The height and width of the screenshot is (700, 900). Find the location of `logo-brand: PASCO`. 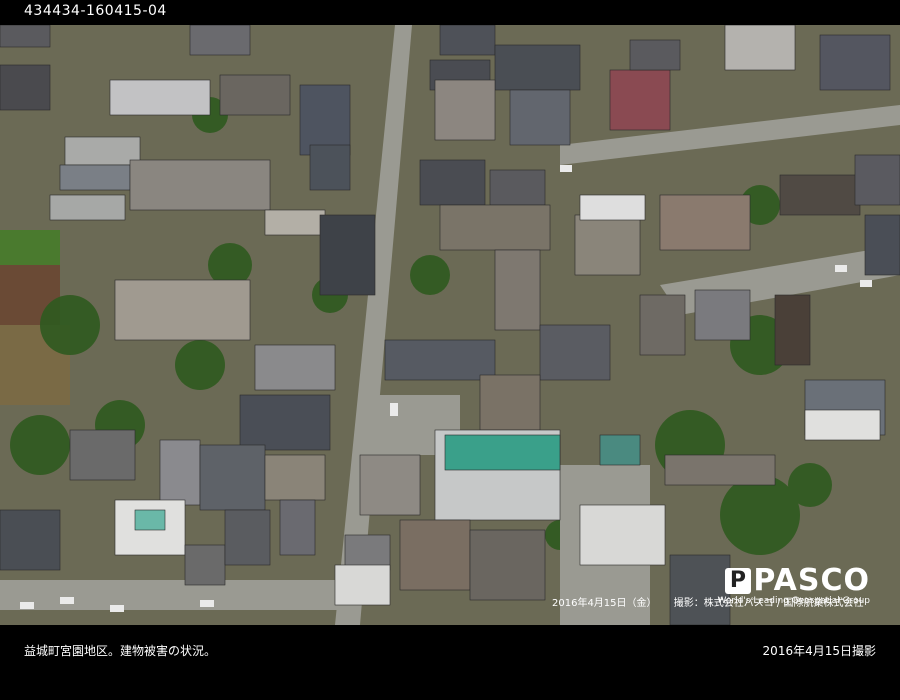

logo-brand: PASCO is located at coordinates (811, 580).